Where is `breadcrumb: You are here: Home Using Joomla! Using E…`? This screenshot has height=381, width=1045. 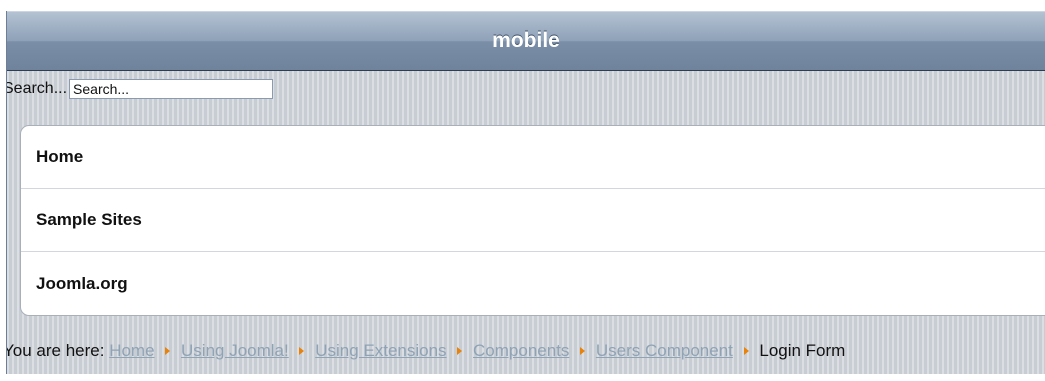
breadcrumb: You are here: Home Using Joomla! Using E… is located at coordinates (426, 351).